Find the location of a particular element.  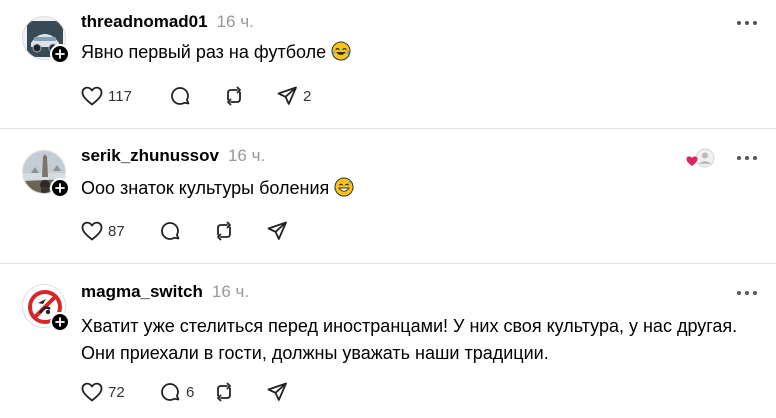

share-count: 2 is located at coordinates (307, 96).